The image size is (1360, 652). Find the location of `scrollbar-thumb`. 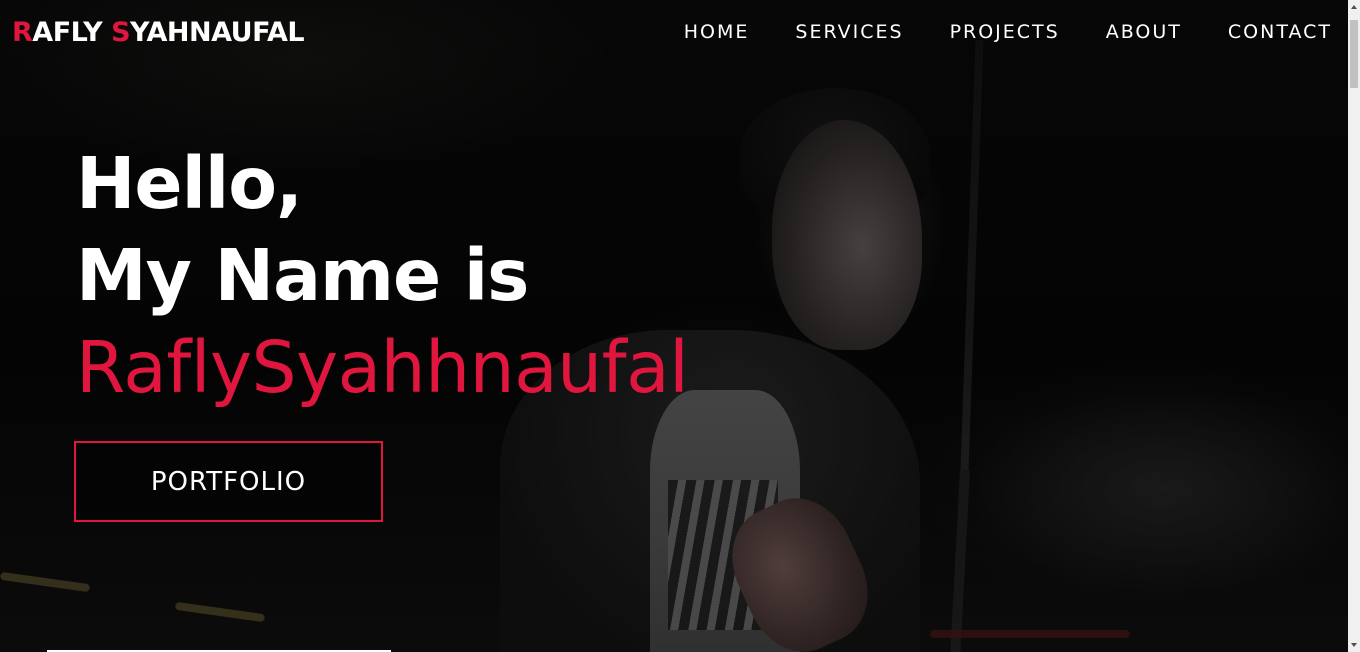

scrollbar-thumb is located at coordinates (1354, 54).